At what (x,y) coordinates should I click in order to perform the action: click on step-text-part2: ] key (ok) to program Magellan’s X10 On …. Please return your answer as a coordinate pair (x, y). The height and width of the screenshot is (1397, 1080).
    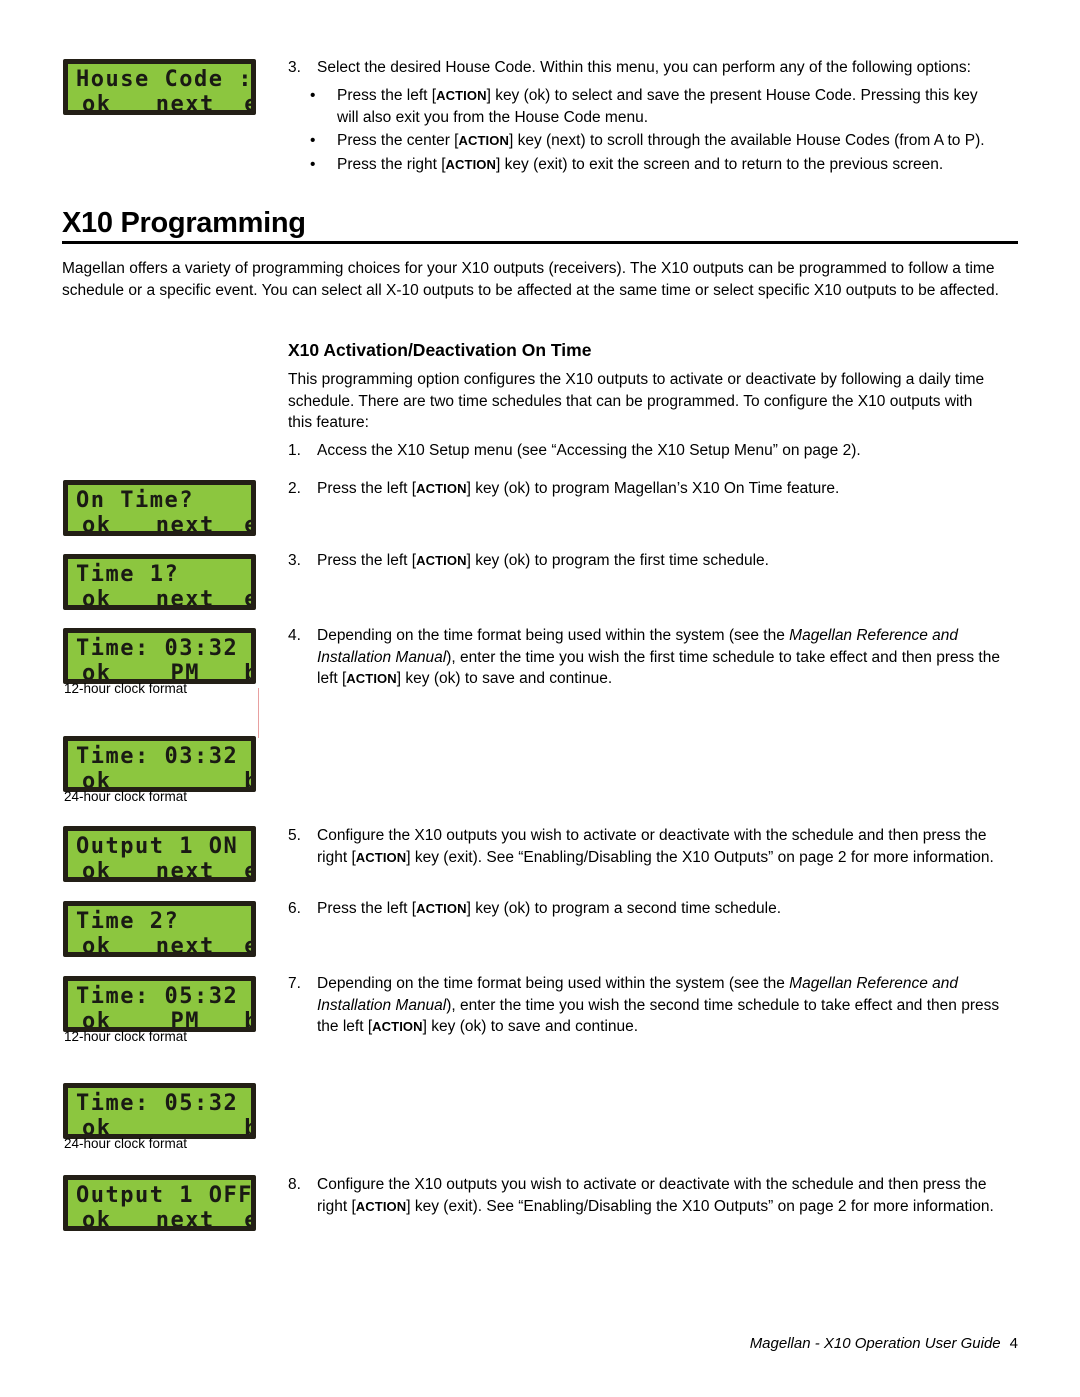
    Looking at the image, I should click on (653, 488).